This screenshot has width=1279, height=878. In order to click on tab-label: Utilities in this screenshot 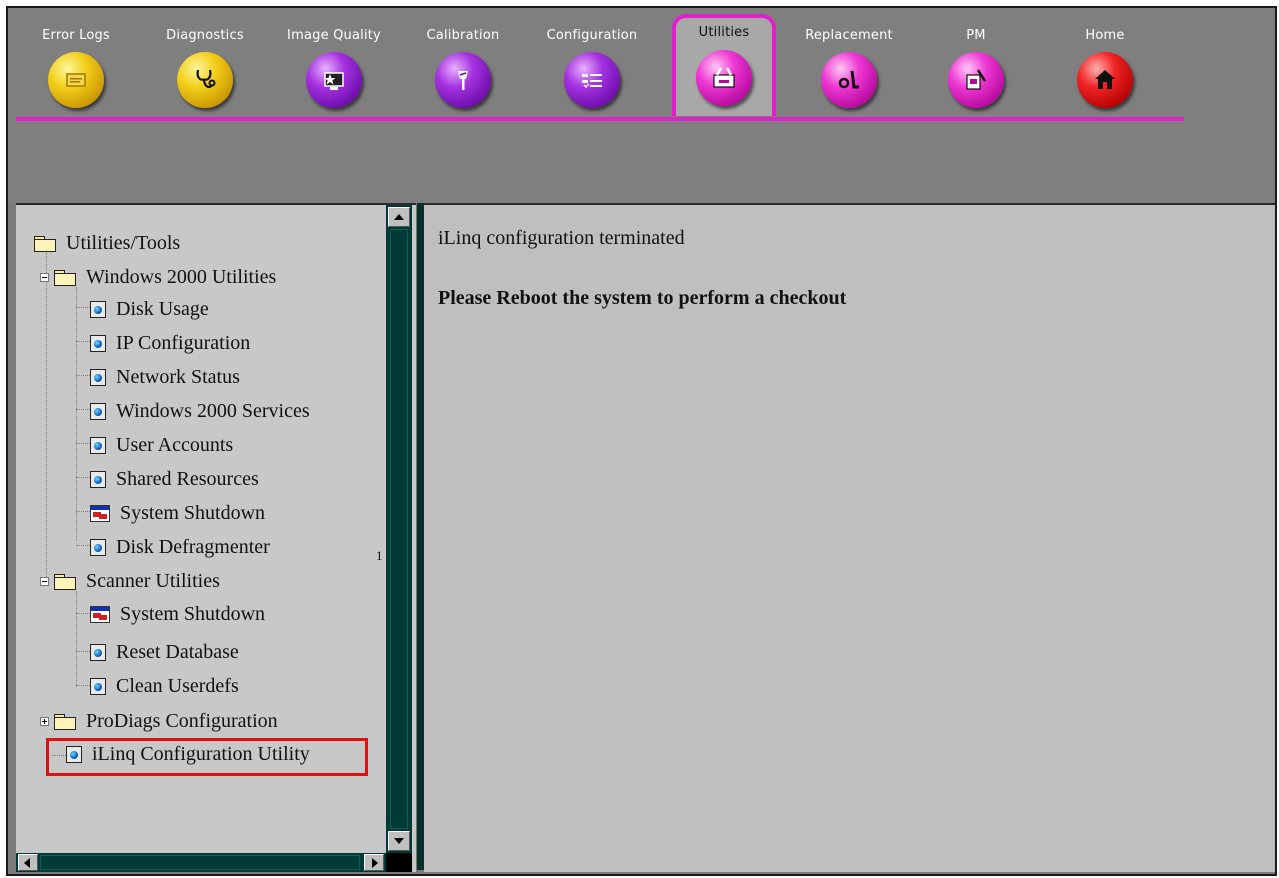, I will do `click(724, 32)`.